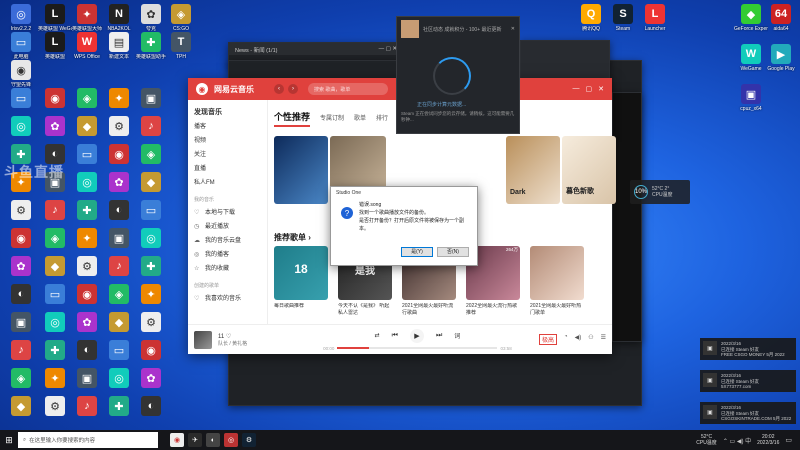  What do you see at coordinates (781, 58) in the screenshot?
I see `desktop-icon: ▶ Google Play` at bounding box center [781, 58].